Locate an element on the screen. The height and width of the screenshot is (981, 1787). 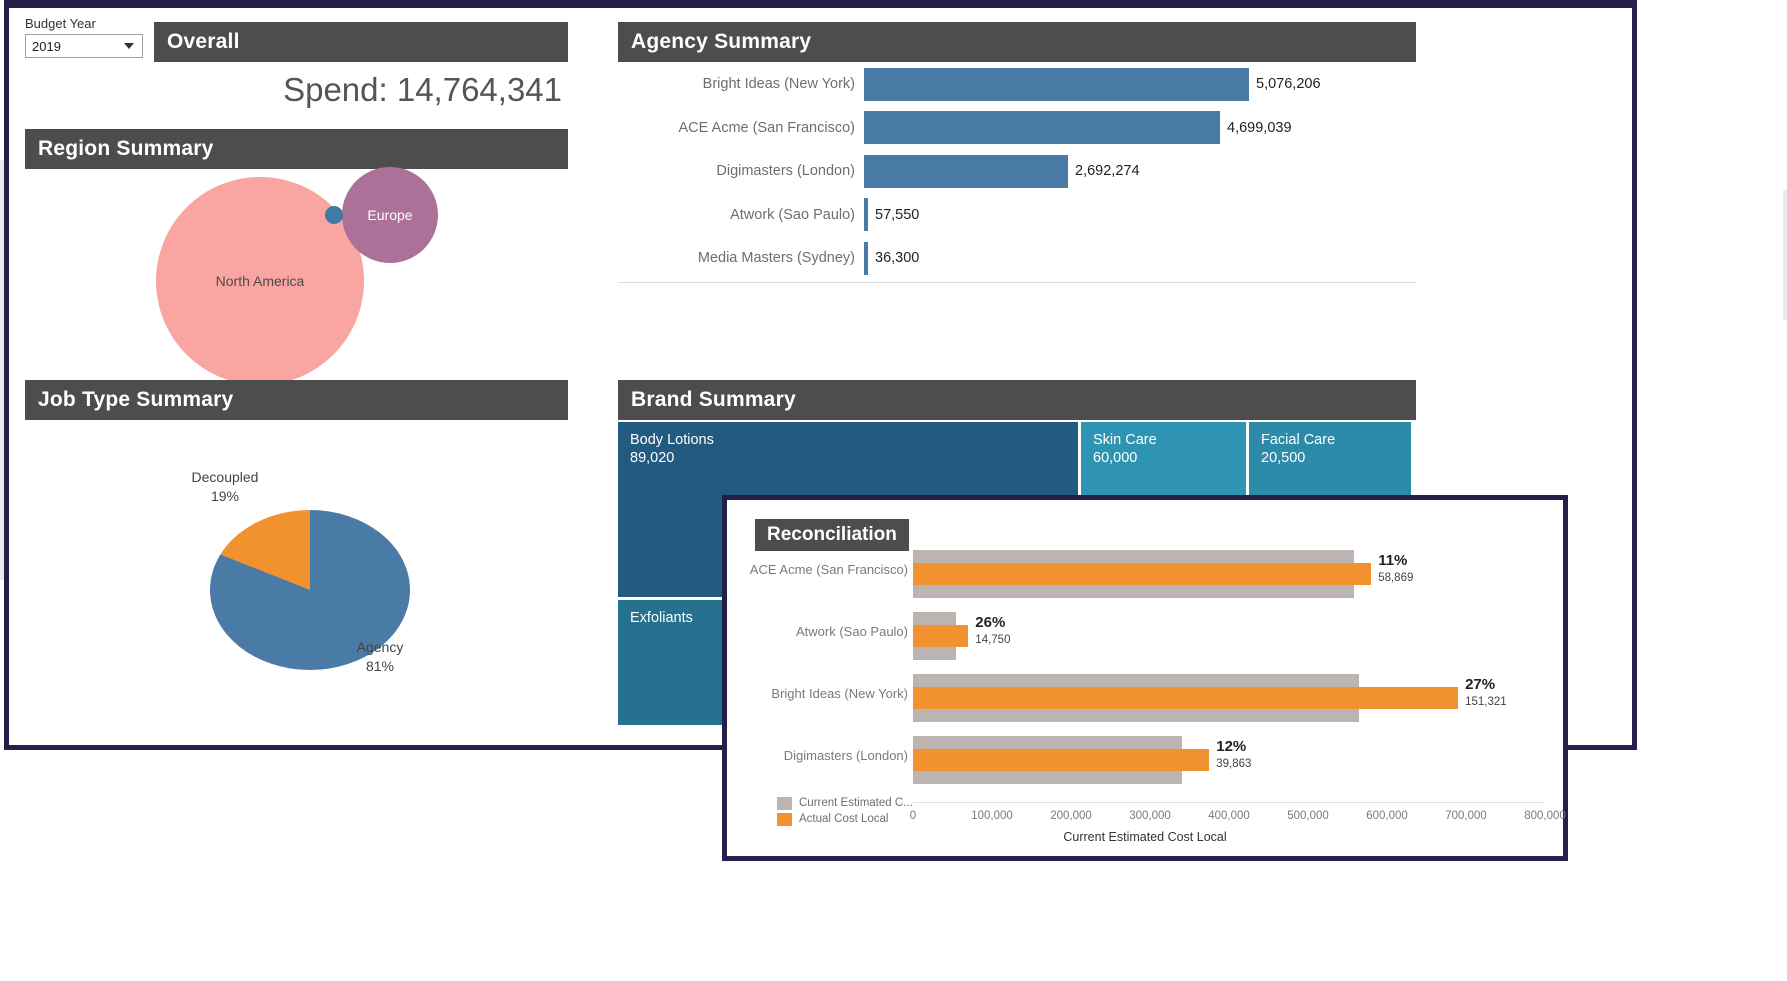
reconciliation-x-tick: 400,000 is located at coordinates (1229, 816).